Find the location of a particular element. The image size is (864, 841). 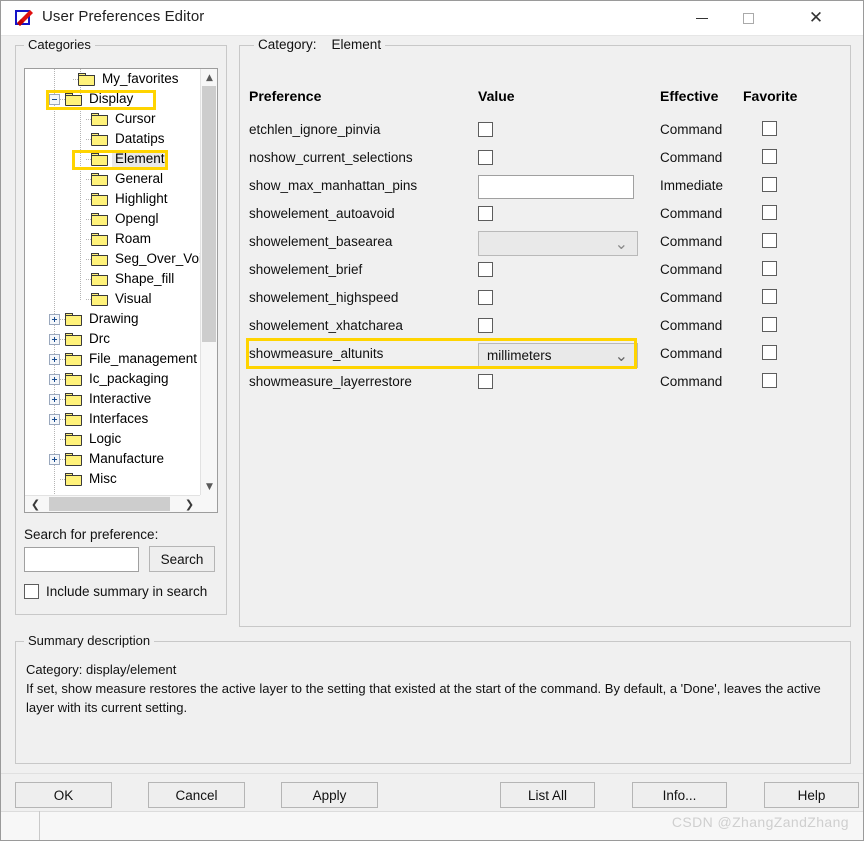

minimize-button is located at coordinates (702, 18).